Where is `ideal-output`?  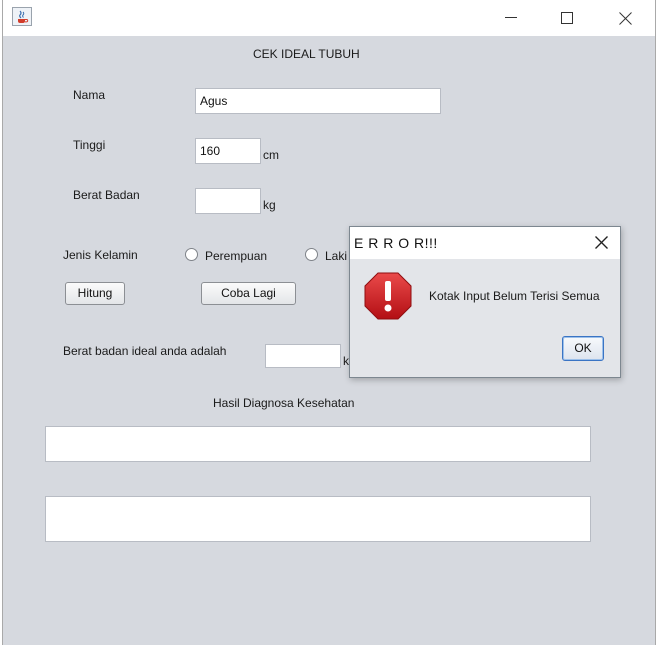 ideal-output is located at coordinates (303, 356).